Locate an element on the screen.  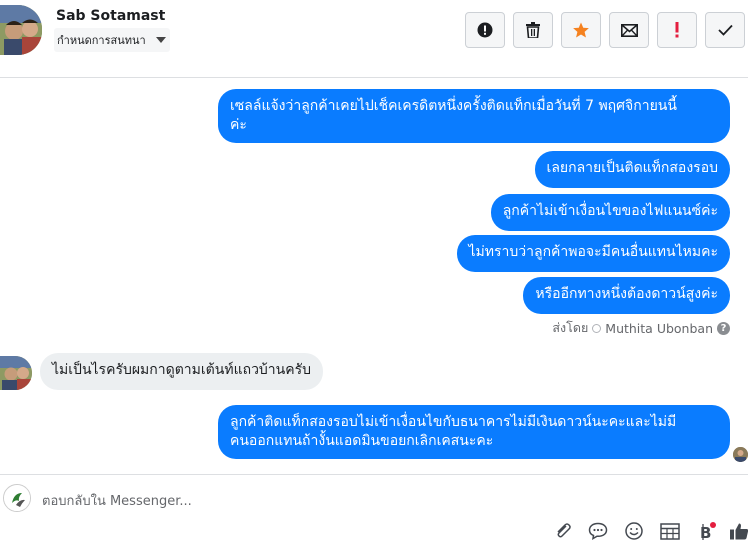
alert-icon is located at coordinates (485, 30).